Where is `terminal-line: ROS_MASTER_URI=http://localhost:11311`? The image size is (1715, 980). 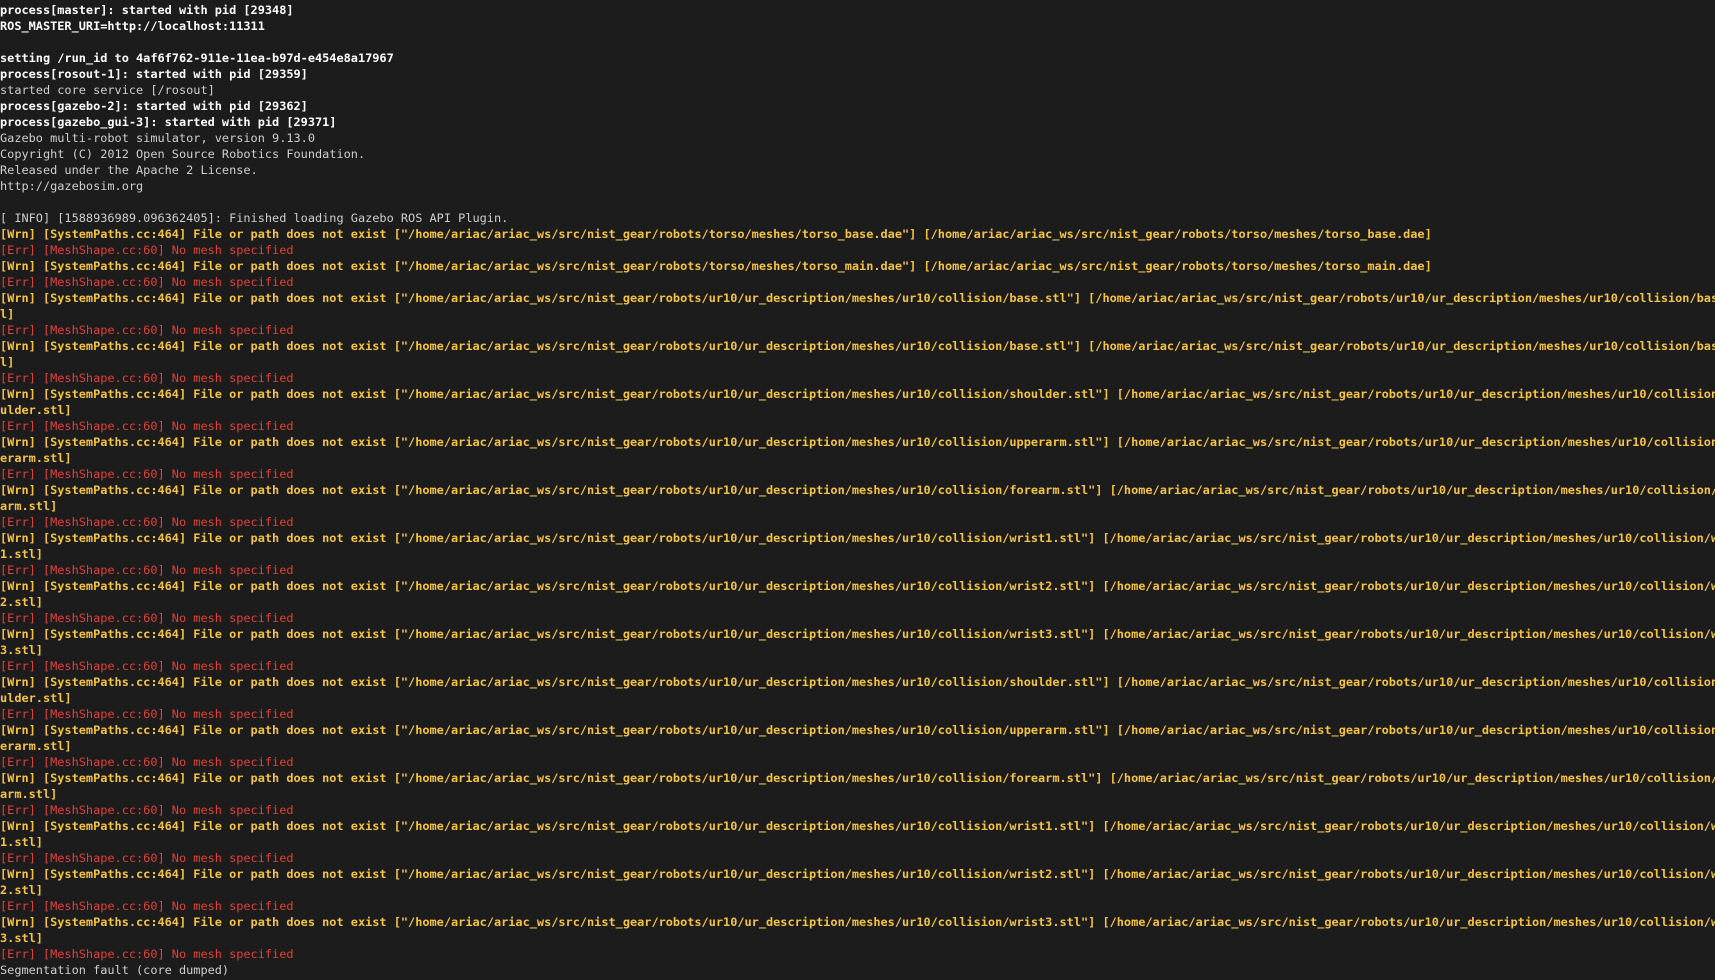
terminal-line: ROS_MASTER_URI=http://localhost:11311 is located at coordinates (132, 26).